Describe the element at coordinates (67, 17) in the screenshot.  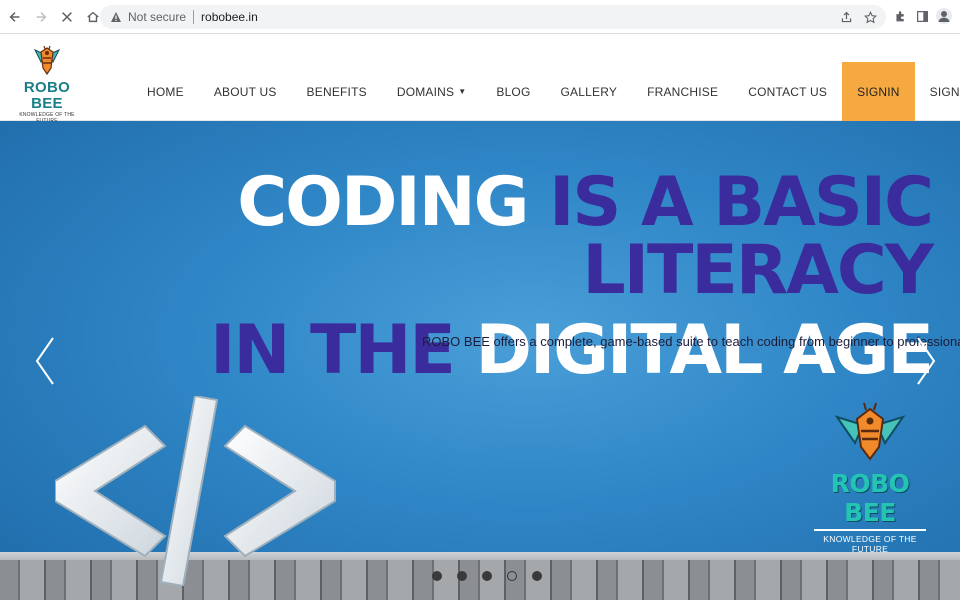
I see `stop-loading-icon` at that location.